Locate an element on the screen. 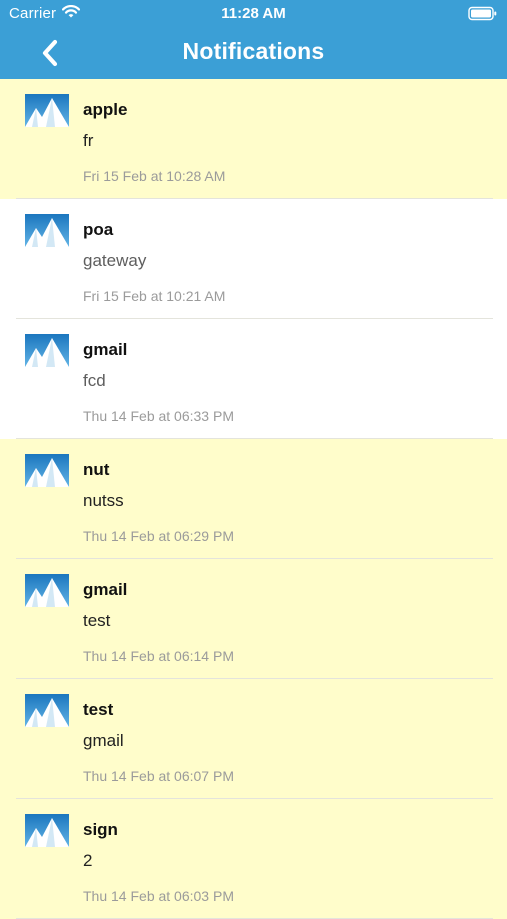  notification-timestamp: Thu 14 Feb at 06:29 PM is located at coordinates (158, 536).